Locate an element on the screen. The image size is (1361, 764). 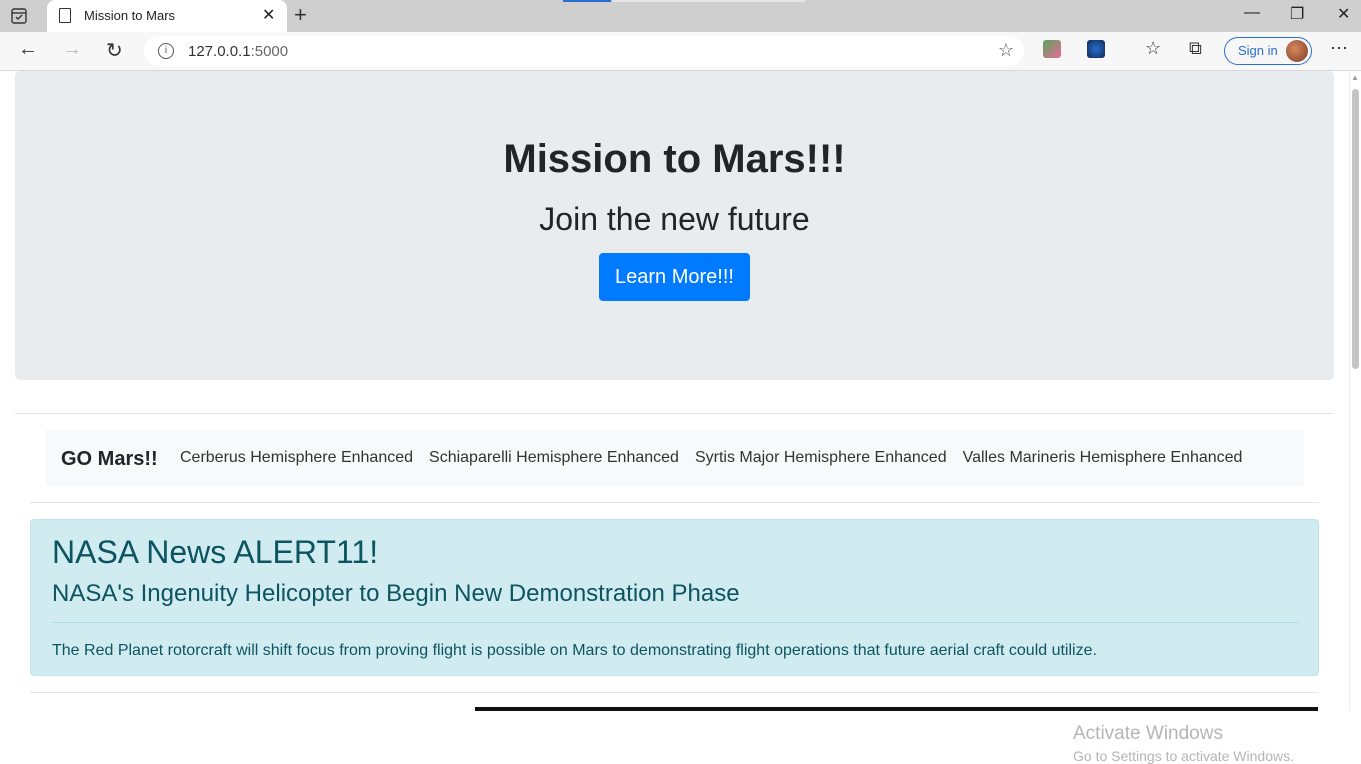
site-info-icon: i is located at coordinates (166, 51).